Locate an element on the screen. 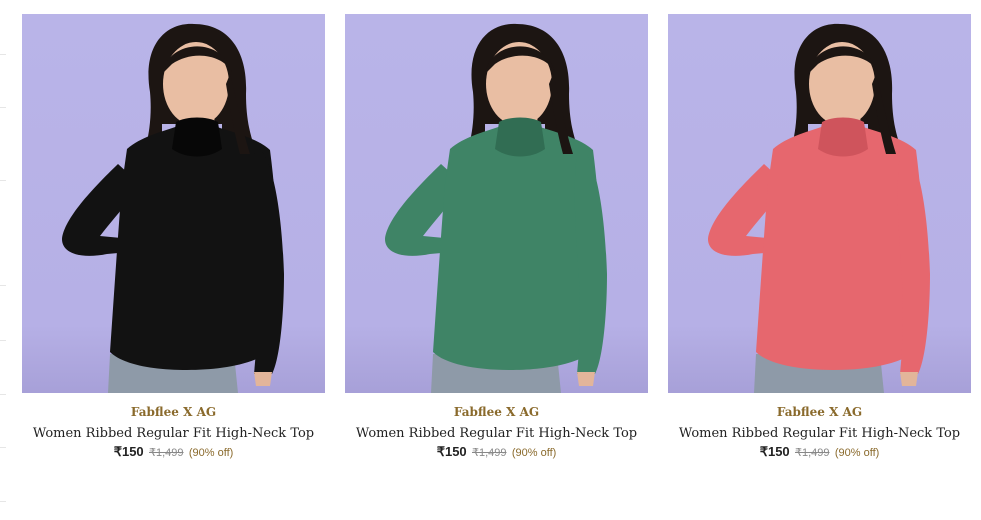 Image resolution: width=981 pixels, height=520 pixels. left-edge-separators is located at coordinates (3, 260).